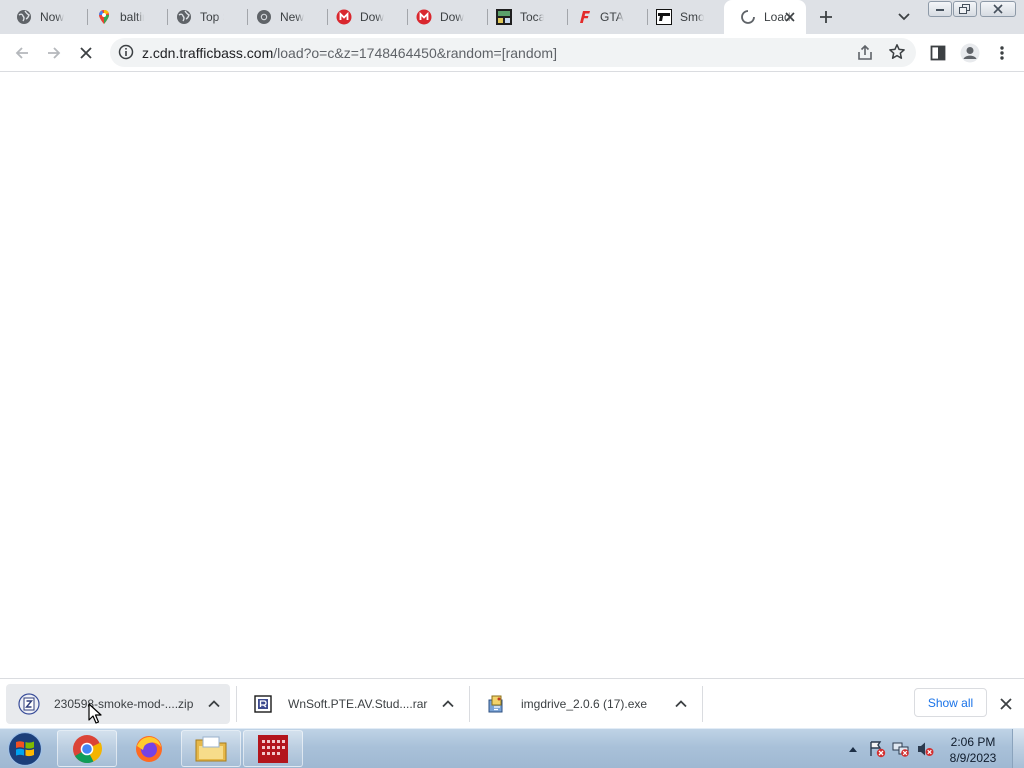 Image resolution: width=1024 pixels, height=768 pixels. I want to click on windows-start-orb-icon, so click(25, 749).